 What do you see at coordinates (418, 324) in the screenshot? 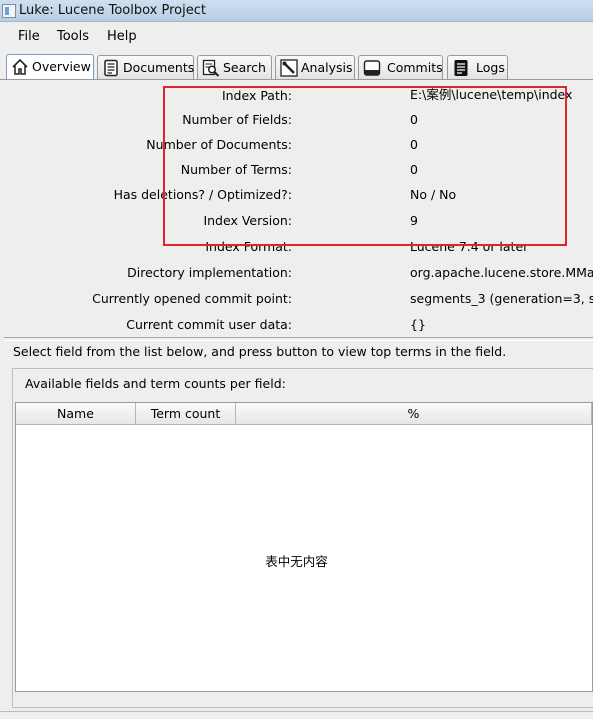
I see `commit-user-data-value: {}` at bounding box center [418, 324].